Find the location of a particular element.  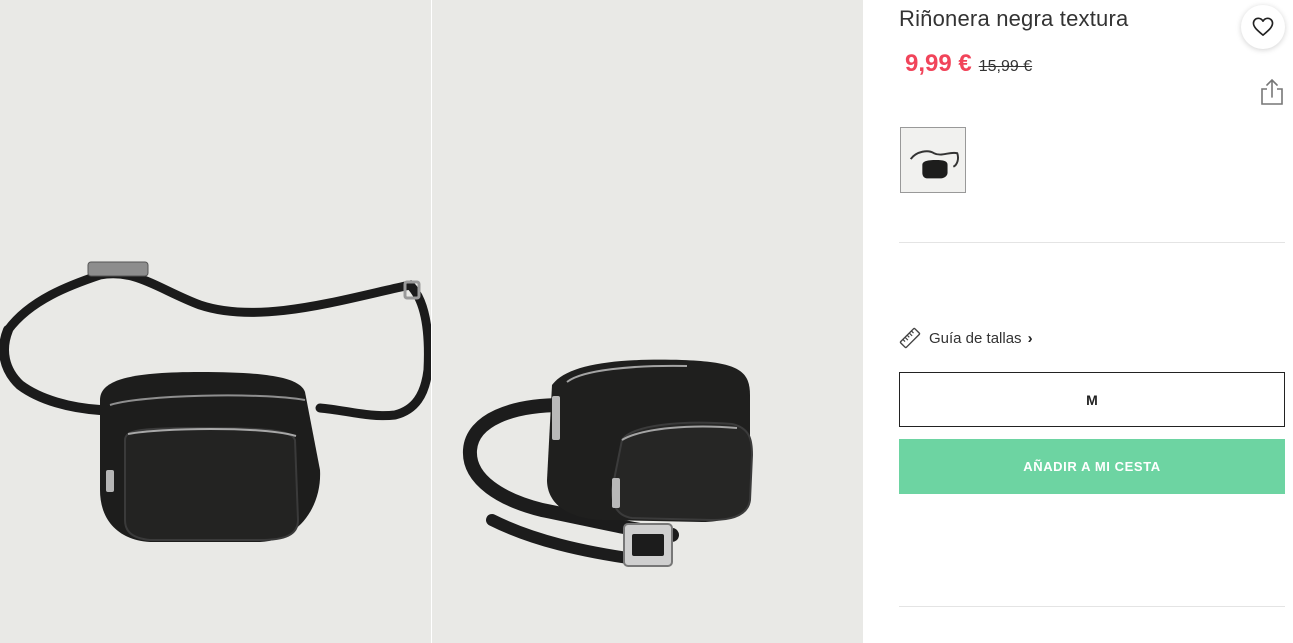

heart-icon is located at coordinates (1263, 26).